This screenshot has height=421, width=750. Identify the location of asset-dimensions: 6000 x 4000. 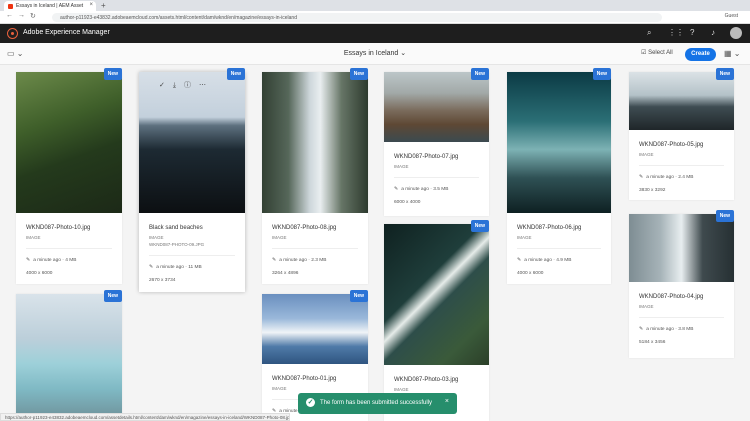
(407, 202).